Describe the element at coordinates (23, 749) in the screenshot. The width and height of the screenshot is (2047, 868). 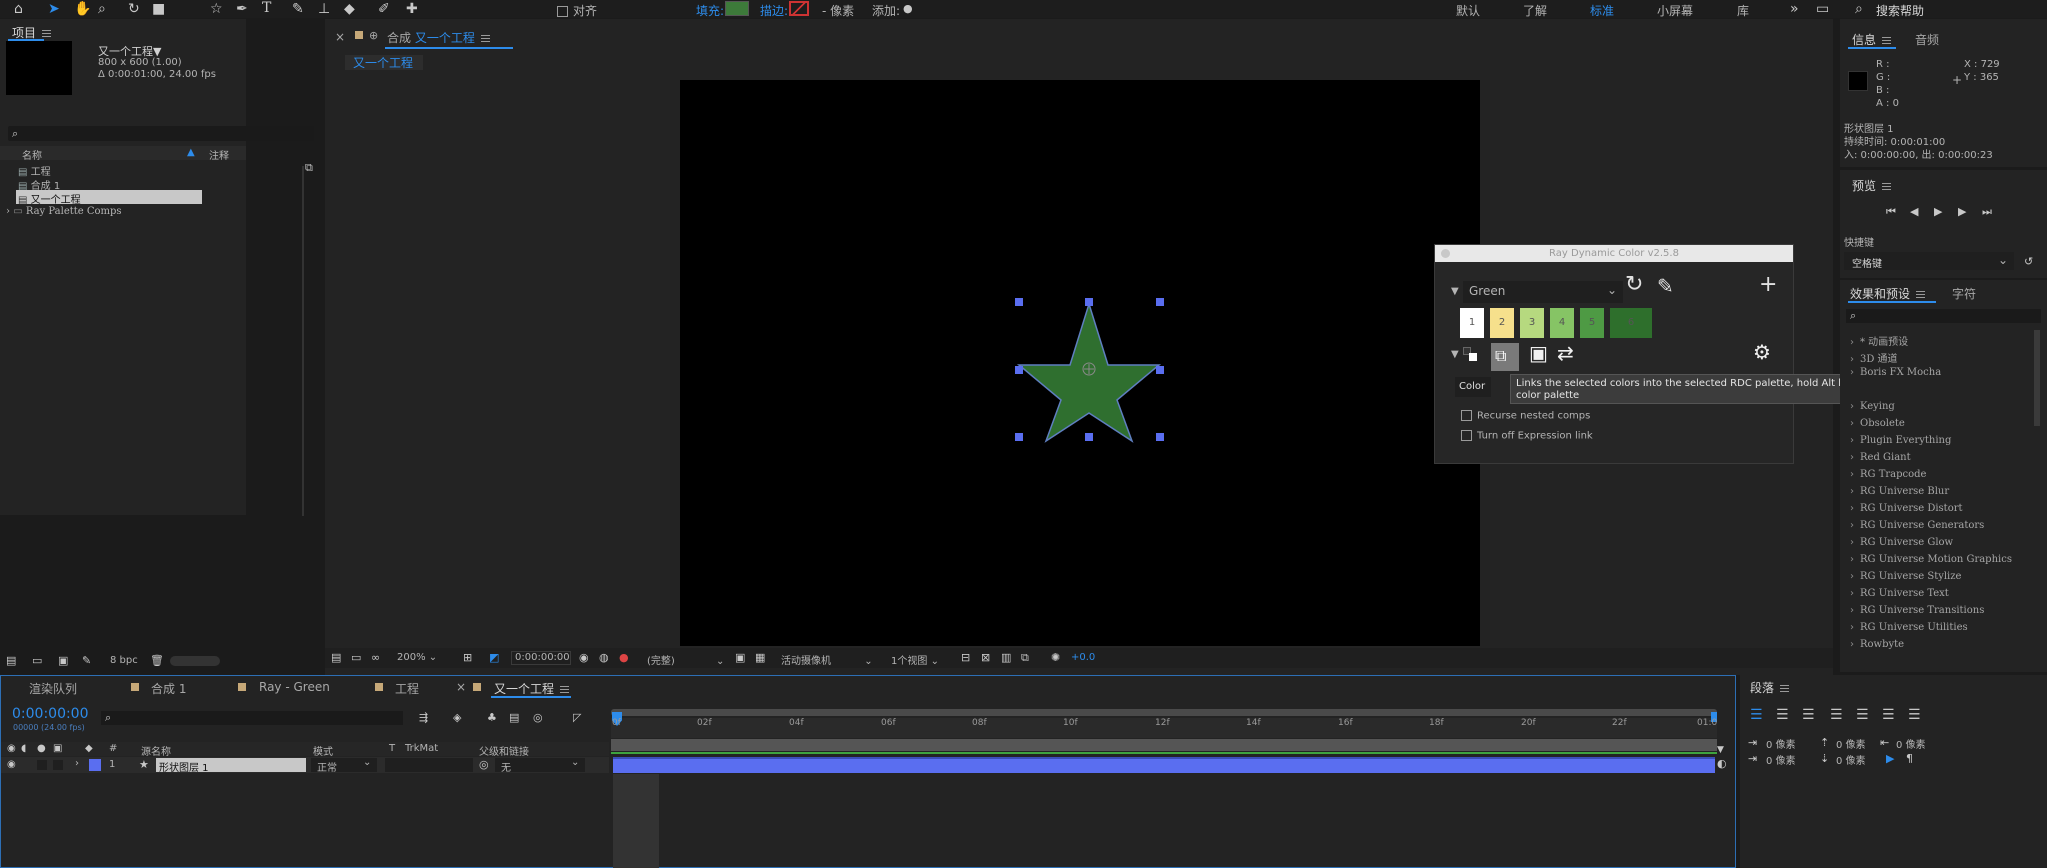
I see `audio-icon: ◖` at that location.